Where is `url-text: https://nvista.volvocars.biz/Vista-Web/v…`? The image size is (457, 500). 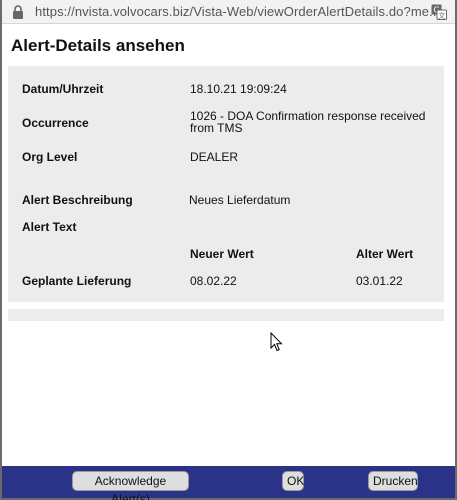
url-text: https://nvista.volvocars.biz/Vista-Web/v… is located at coordinates (237, 11).